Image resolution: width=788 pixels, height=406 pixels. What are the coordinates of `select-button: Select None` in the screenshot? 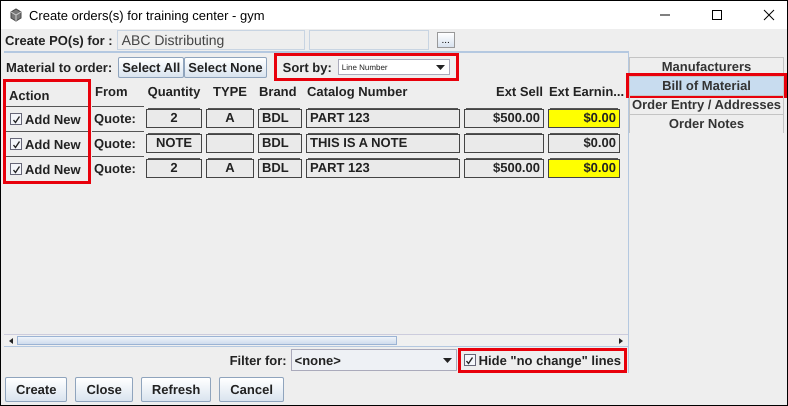 It's located at (225, 67).